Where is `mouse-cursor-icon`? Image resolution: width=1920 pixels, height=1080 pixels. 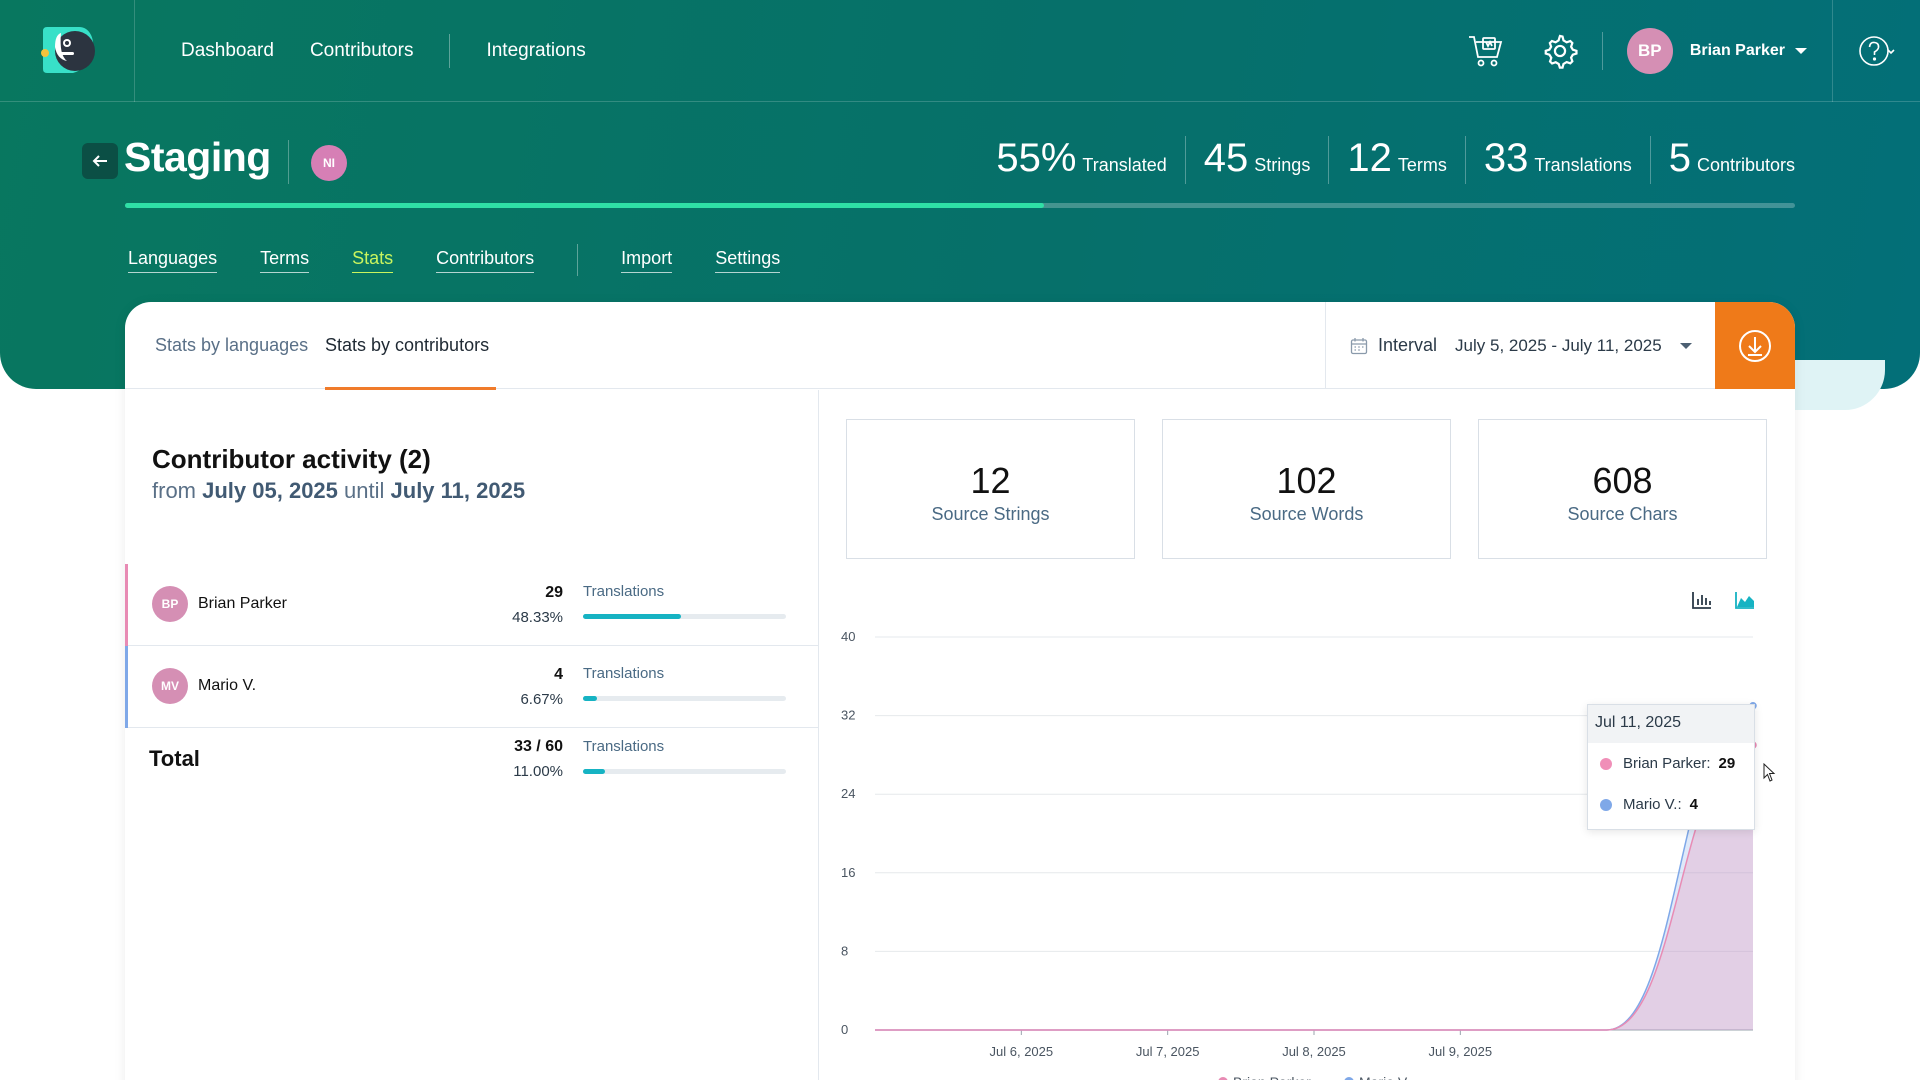
mouse-cursor-icon is located at coordinates (1769, 772).